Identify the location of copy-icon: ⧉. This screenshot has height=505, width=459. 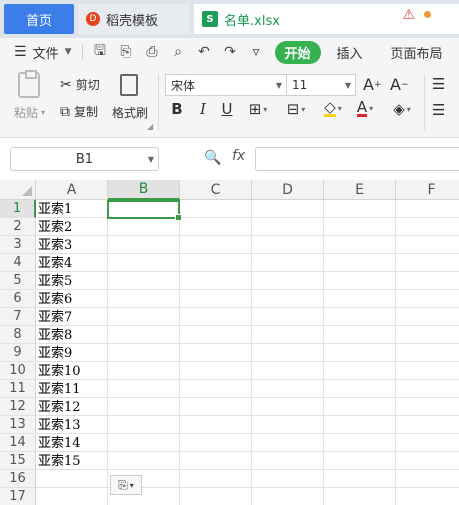
(65, 111).